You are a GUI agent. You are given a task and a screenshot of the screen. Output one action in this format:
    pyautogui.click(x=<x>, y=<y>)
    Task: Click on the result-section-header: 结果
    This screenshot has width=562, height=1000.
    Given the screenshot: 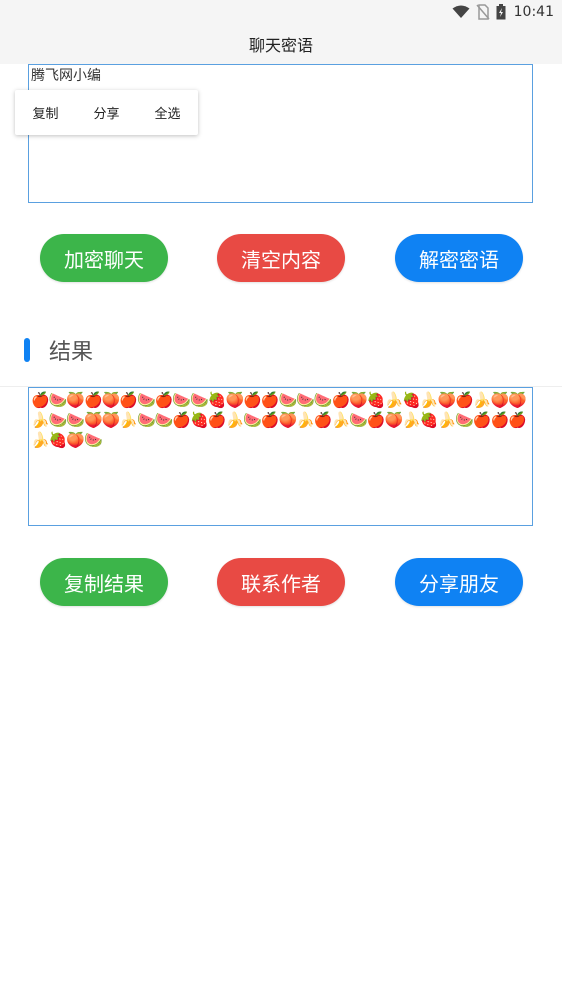 What is the action you would take?
    pyautogui.click(x=281, y=358)
    